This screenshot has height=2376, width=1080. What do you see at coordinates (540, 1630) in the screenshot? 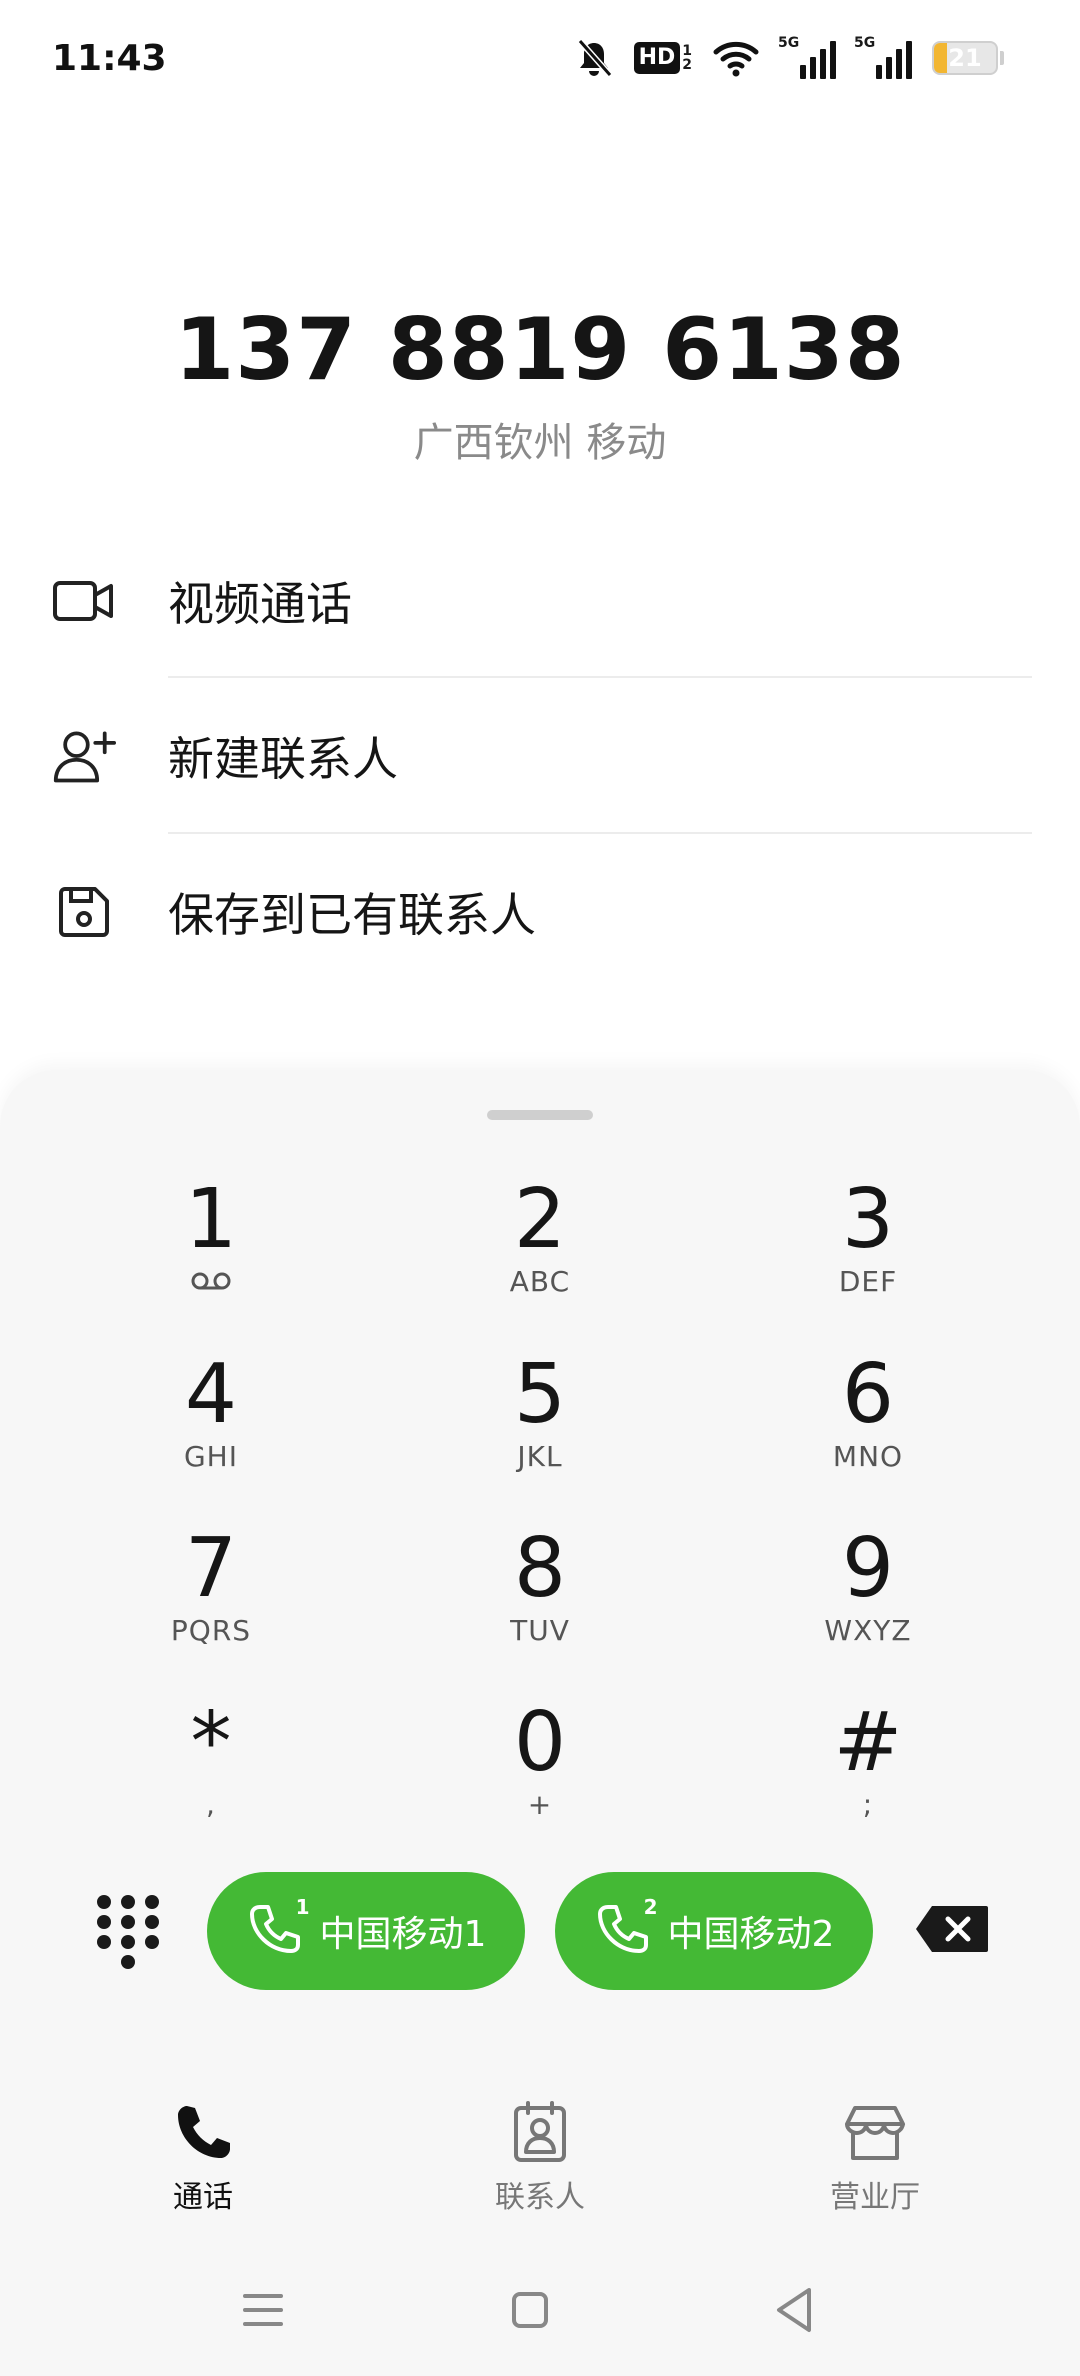
I see `key-letters: TUV` at bounding box center [540, 1630].